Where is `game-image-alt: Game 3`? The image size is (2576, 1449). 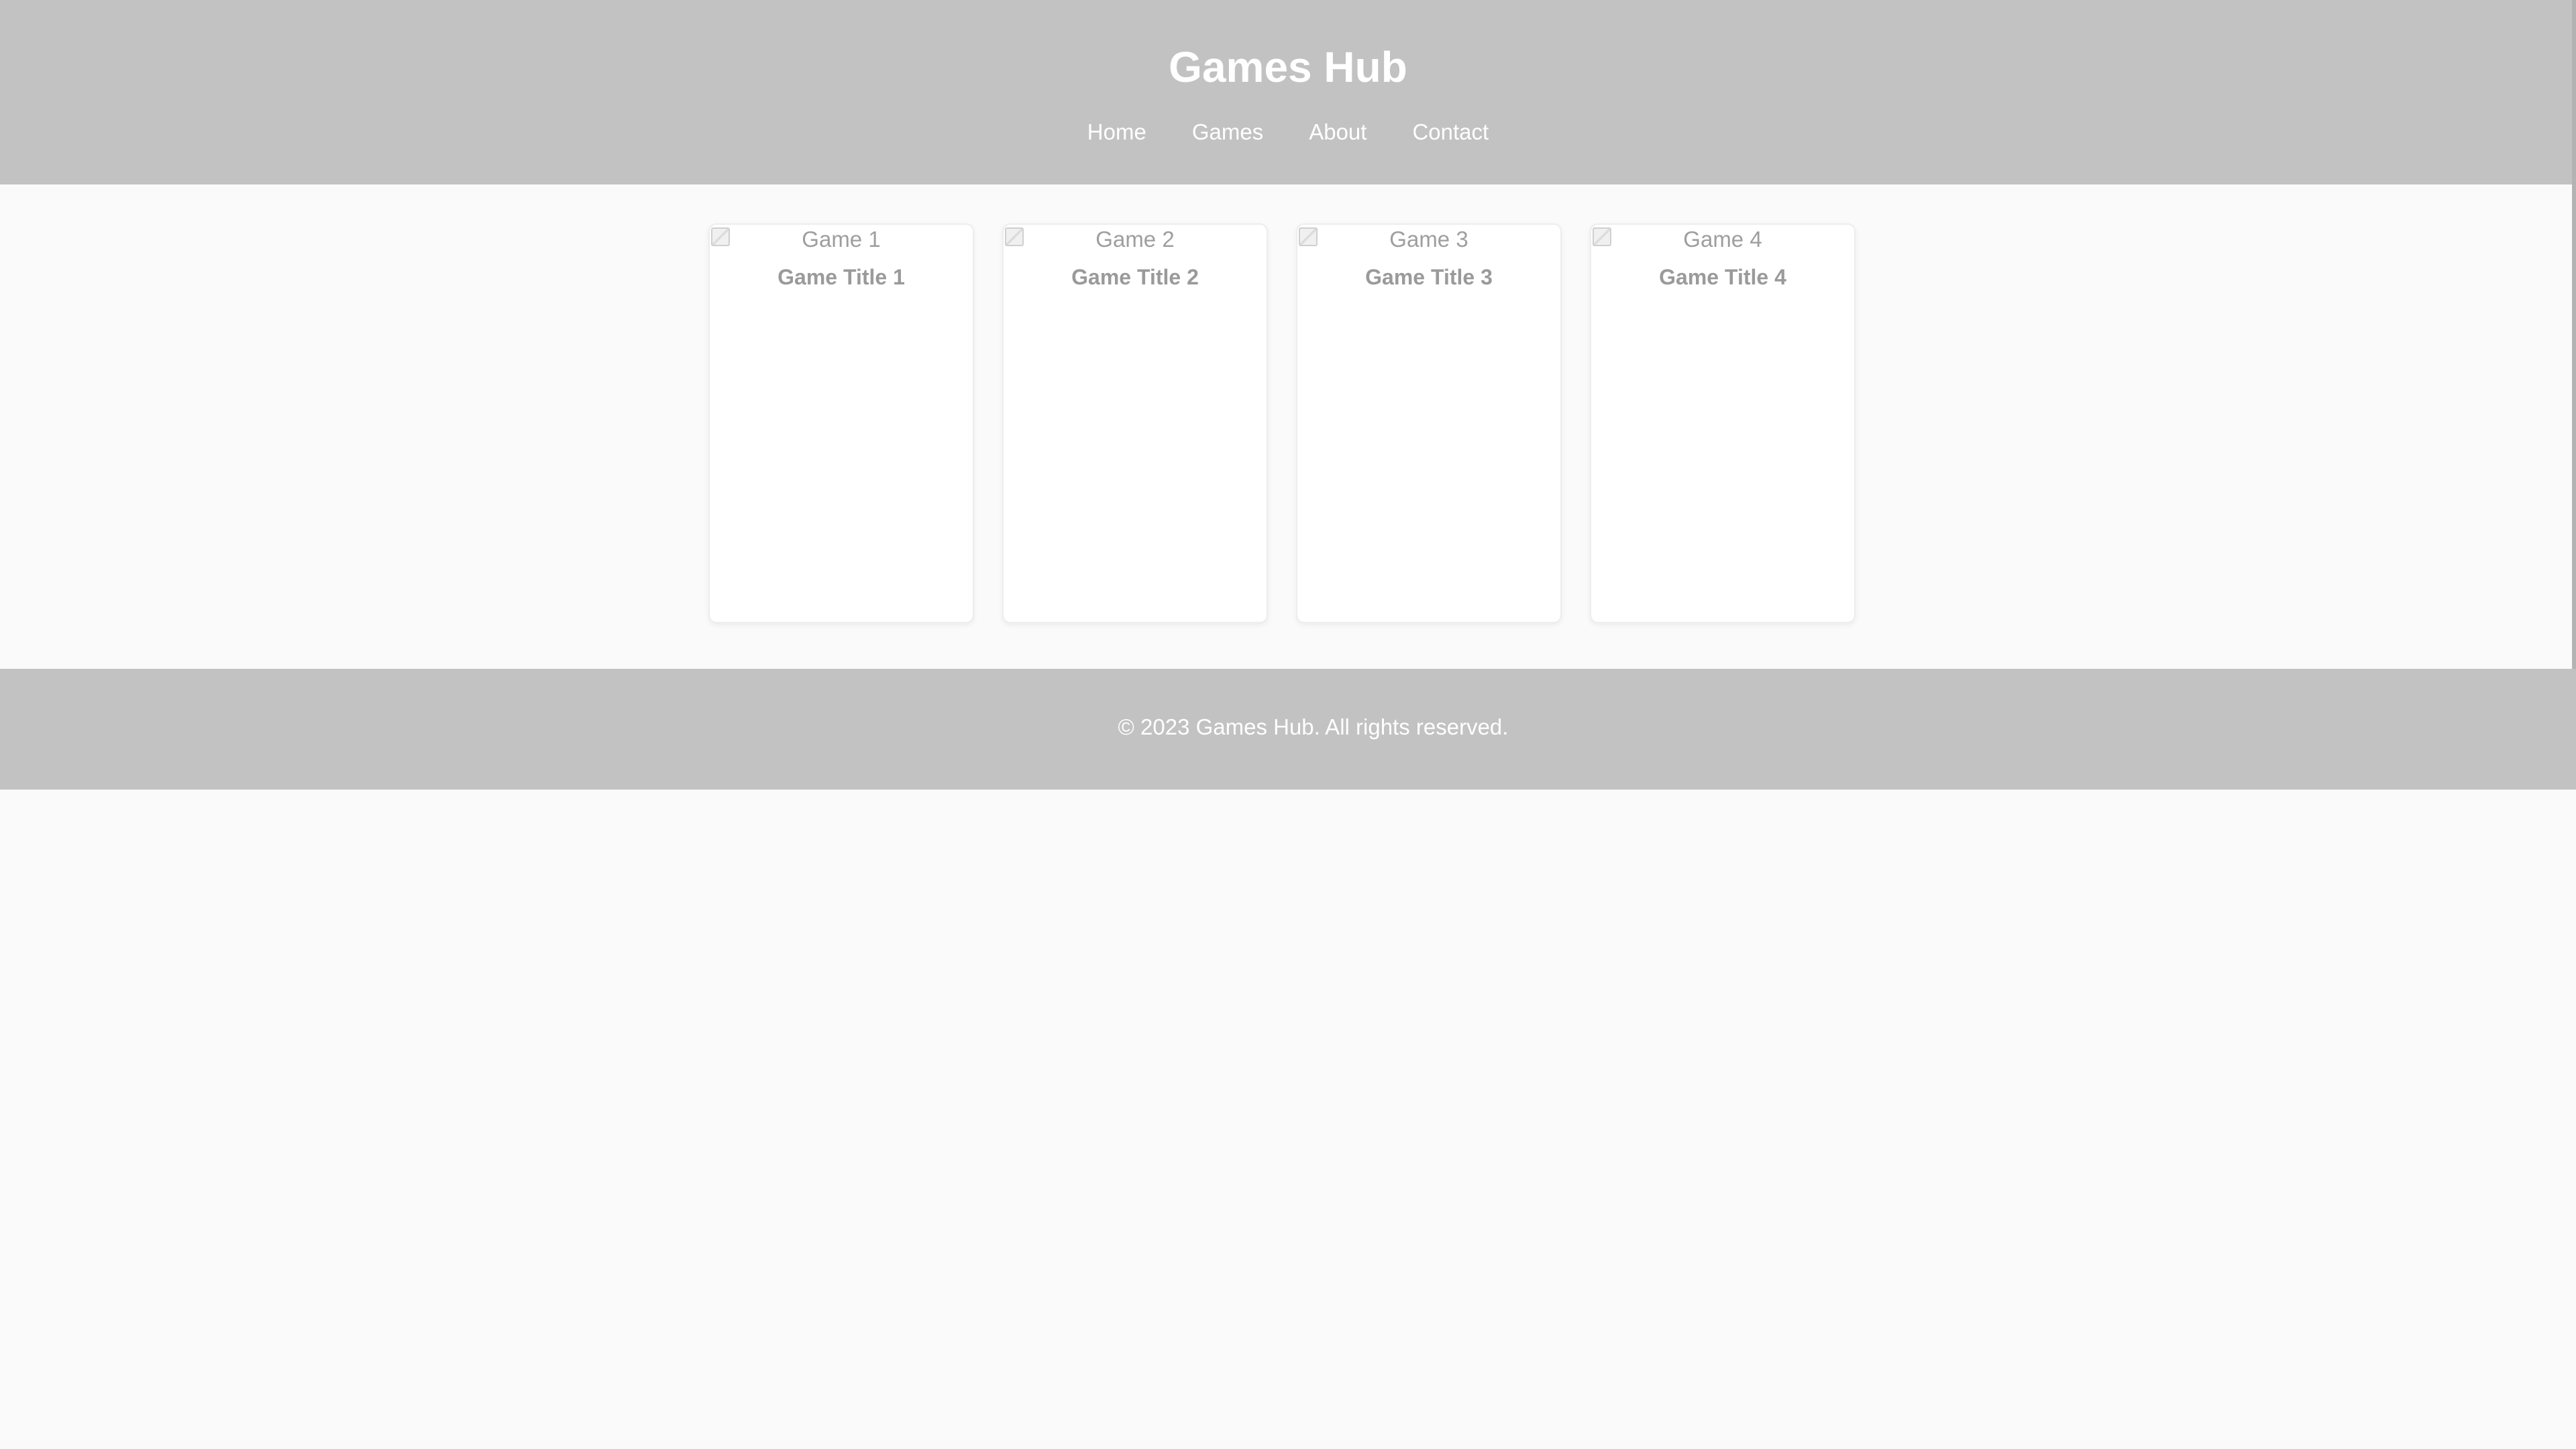
game-image-alt: Game 3 is located at coordinates (1428, 239).